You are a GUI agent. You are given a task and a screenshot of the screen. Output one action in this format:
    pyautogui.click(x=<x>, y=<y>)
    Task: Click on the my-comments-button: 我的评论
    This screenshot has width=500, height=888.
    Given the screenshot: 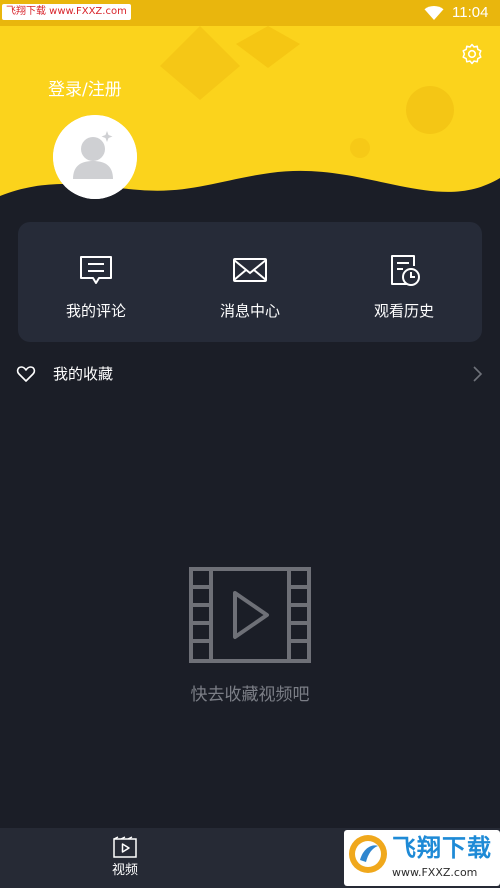 What is the action you would take?
    pyautogui.click(x=96, y=282)
    